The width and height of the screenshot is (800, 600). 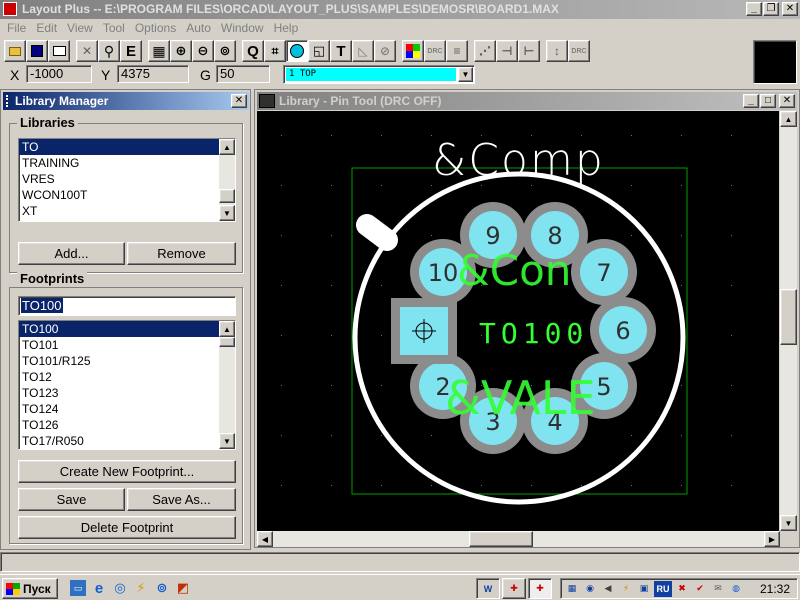 What do you see at coordinates (155, 28) in the screenshot?
I see `menu-options: Options` at bounding box center [155, 28].